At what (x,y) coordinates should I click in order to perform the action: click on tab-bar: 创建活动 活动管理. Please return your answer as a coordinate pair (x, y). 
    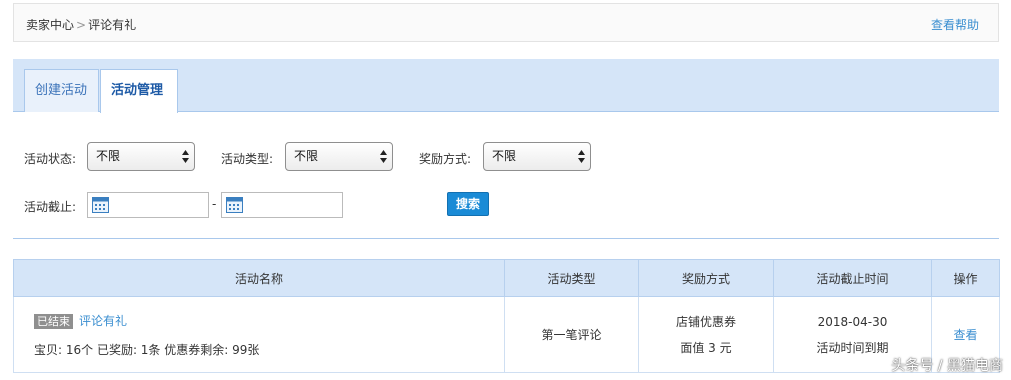
    Looking at the image, I should click on (506, 86).